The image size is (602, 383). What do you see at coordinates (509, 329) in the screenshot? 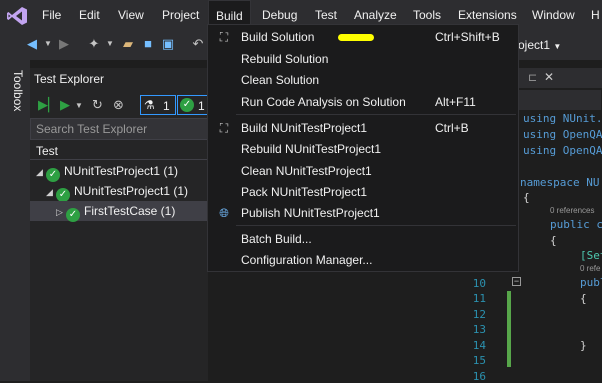
I see `change-indicator` at bounding box center [509, 329].